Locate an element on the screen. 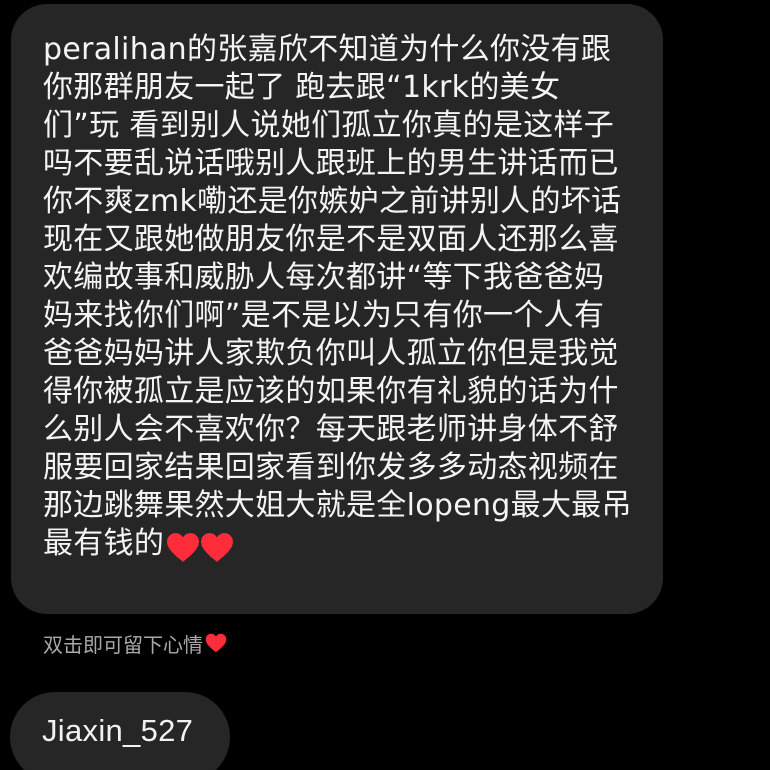 Image resolution: width=770 pixels, height=770 pixels. sender-username-chip: Jiaxin_527 is located at coordinates (120, 731).